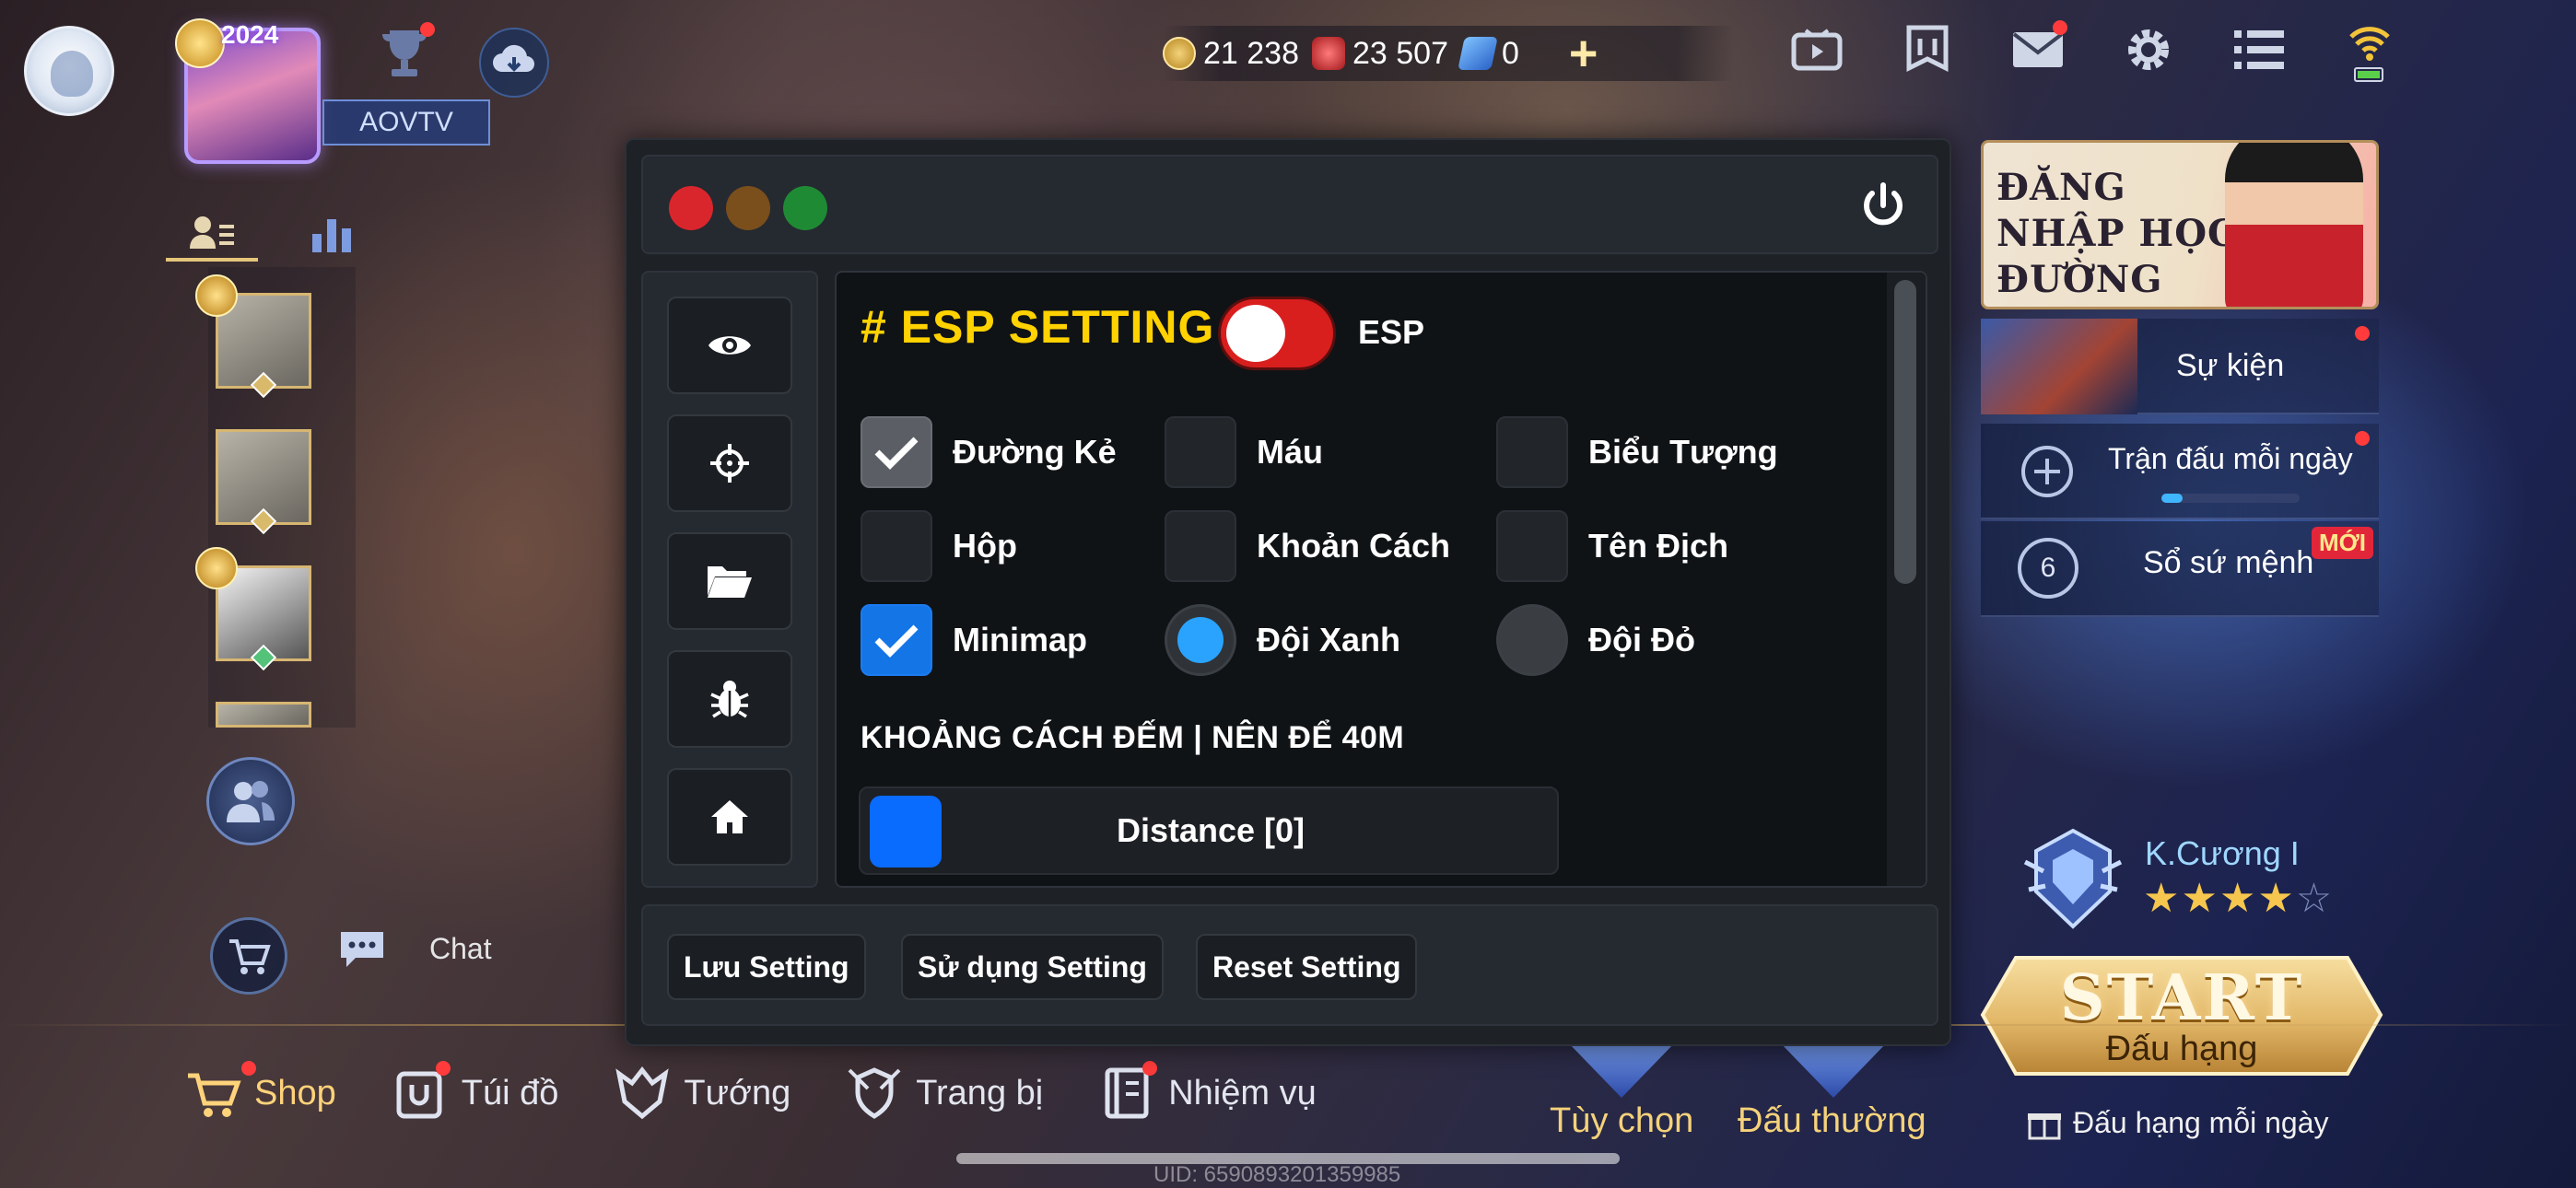  What do you see at coordinates (2044, 1126) in the screenshot?
I see `gift-icon` at bounding box center [2044, 1126].